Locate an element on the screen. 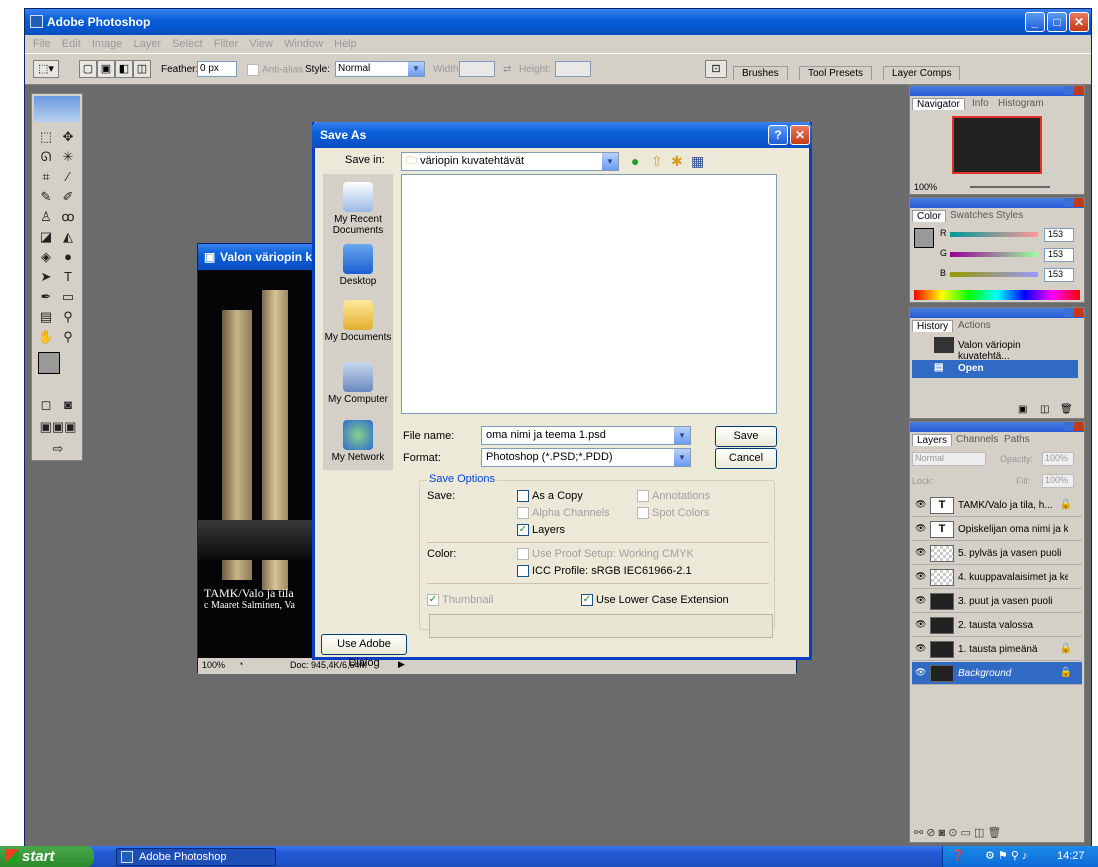  width-input is located at coordinates (477, 69).